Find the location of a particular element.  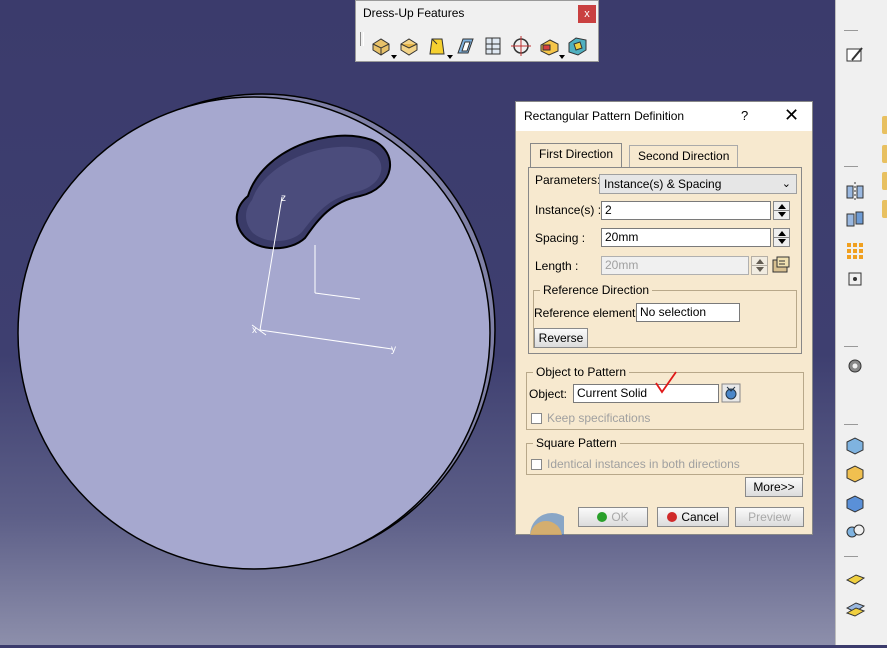

remove-face-icon is located at coordinates (551, 47).